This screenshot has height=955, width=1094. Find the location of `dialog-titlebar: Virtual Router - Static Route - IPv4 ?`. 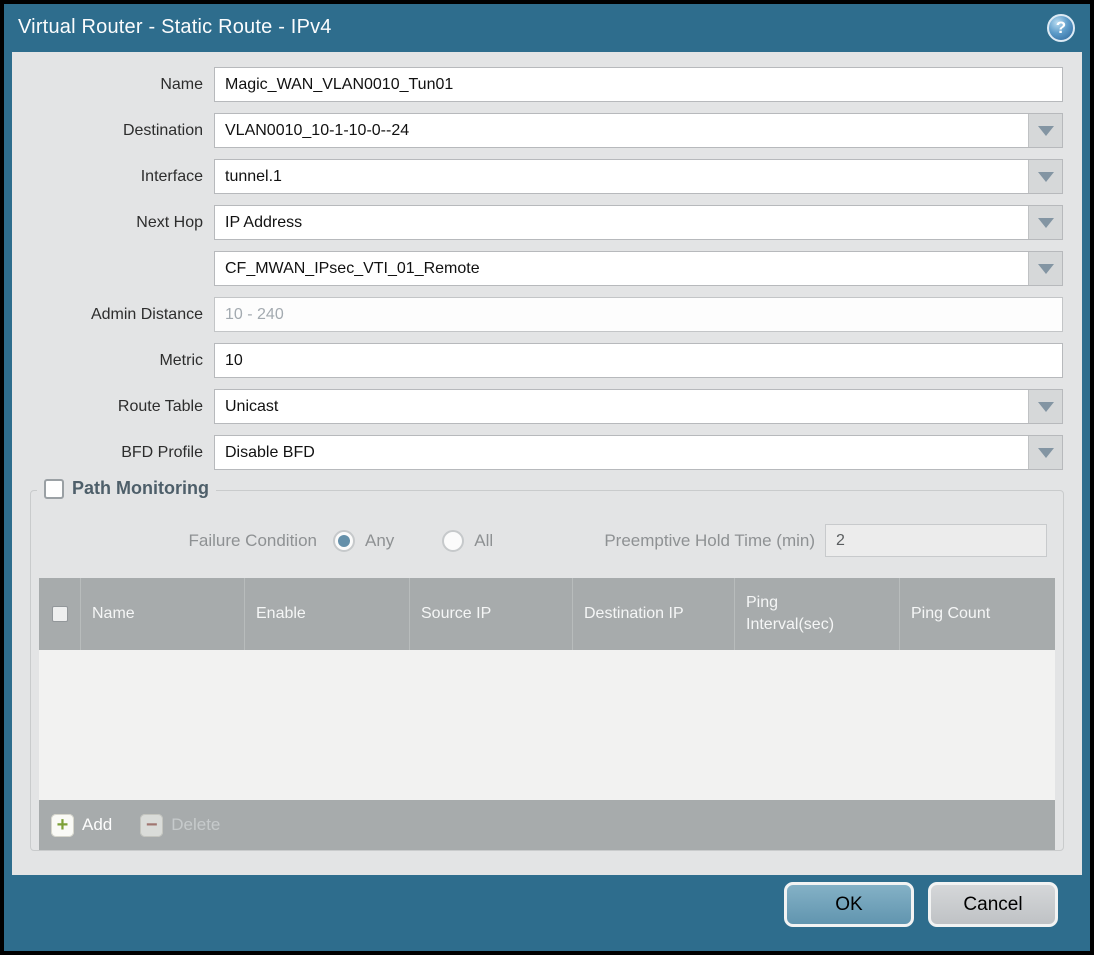

dialog-titlebar: Virtual Router - Static Route - IPv4 ? is located at coordinates (547, 28).